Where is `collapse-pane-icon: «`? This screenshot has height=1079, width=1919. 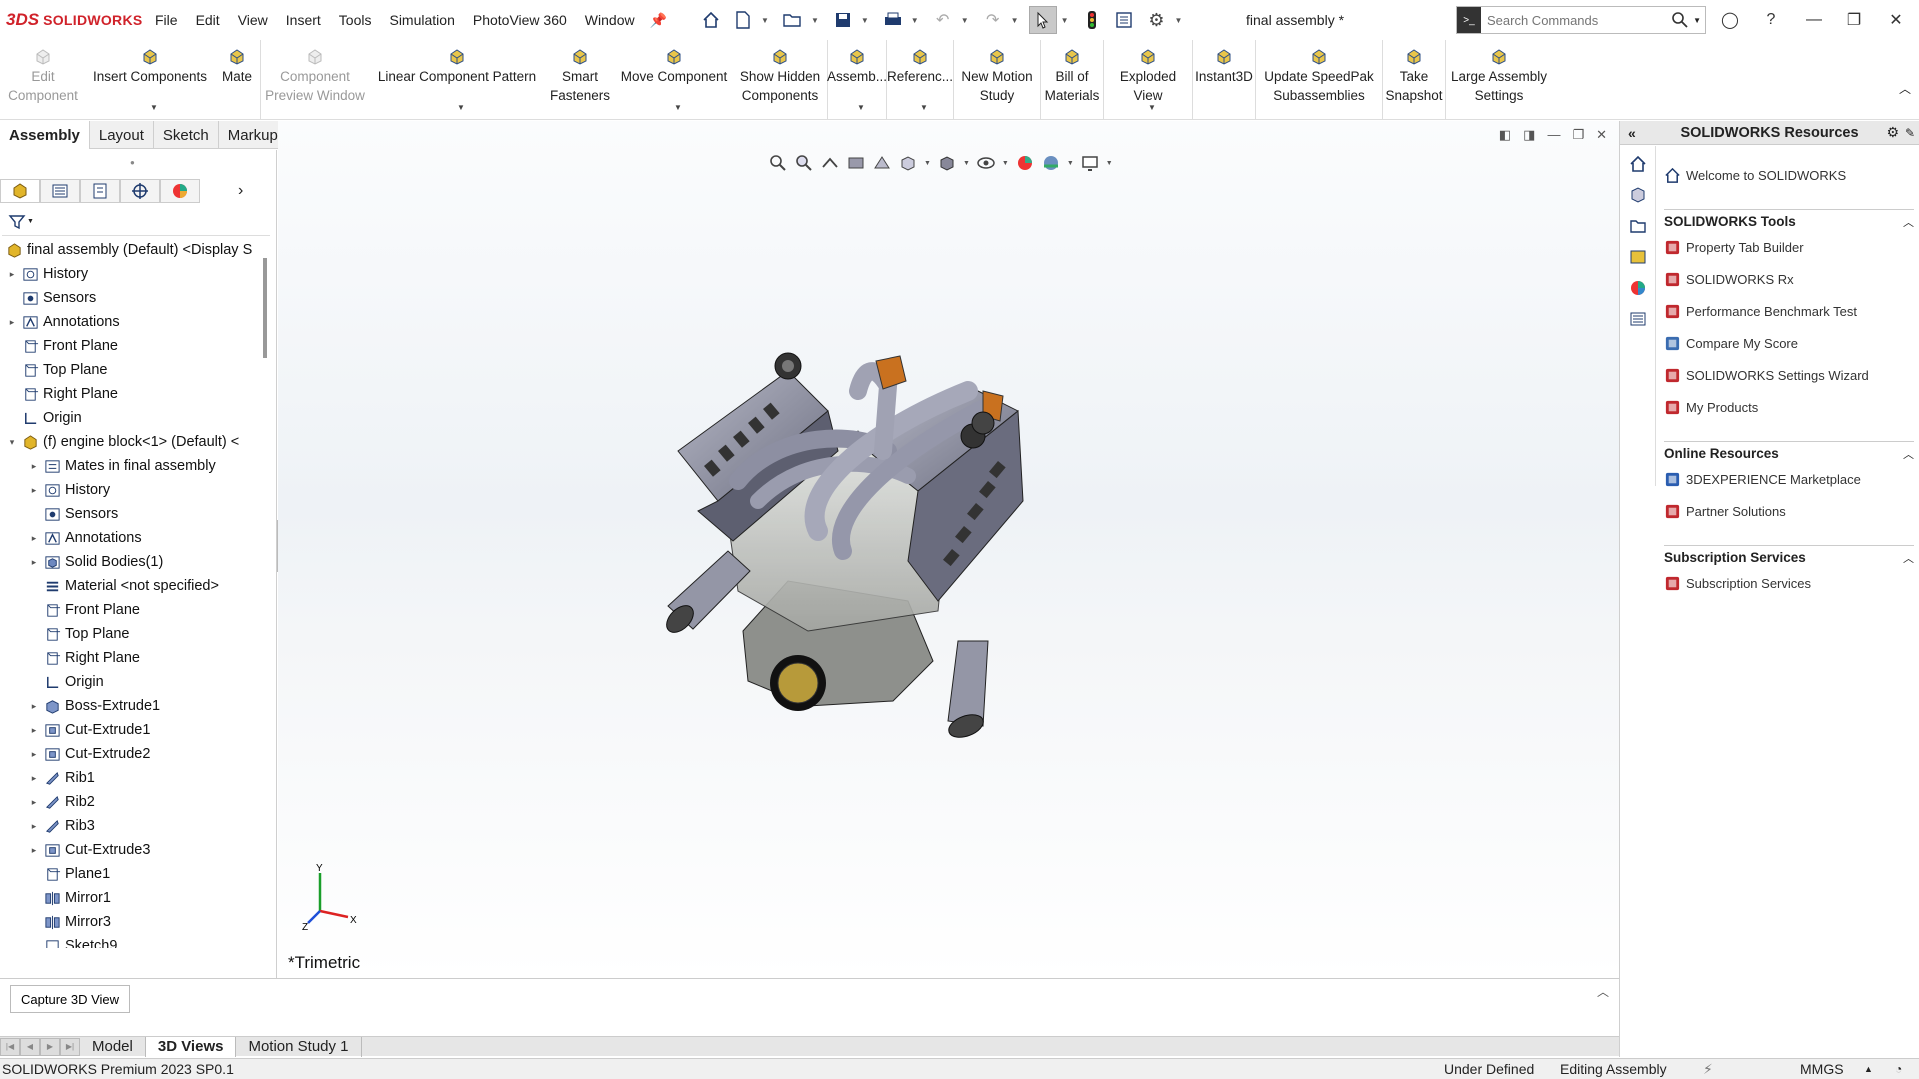 collapse-pane-icon: « is located at coordinates (1632, 133).